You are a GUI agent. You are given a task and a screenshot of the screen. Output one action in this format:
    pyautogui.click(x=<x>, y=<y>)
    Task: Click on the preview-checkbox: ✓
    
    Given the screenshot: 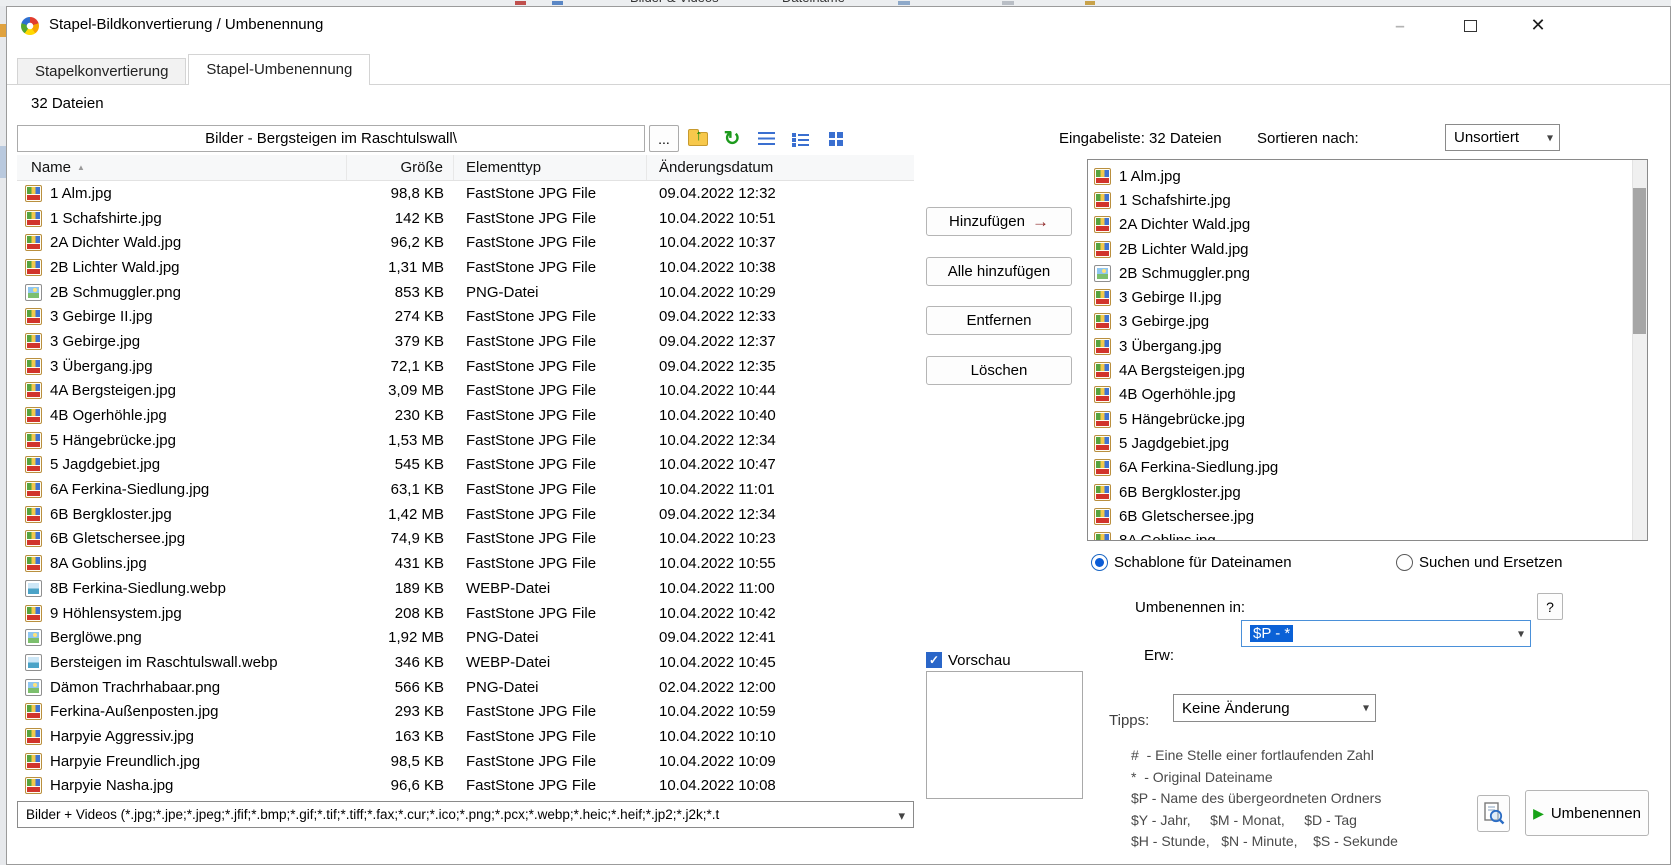 What is the action you would take?
    pyautogui.click(x=934, y=660)
    